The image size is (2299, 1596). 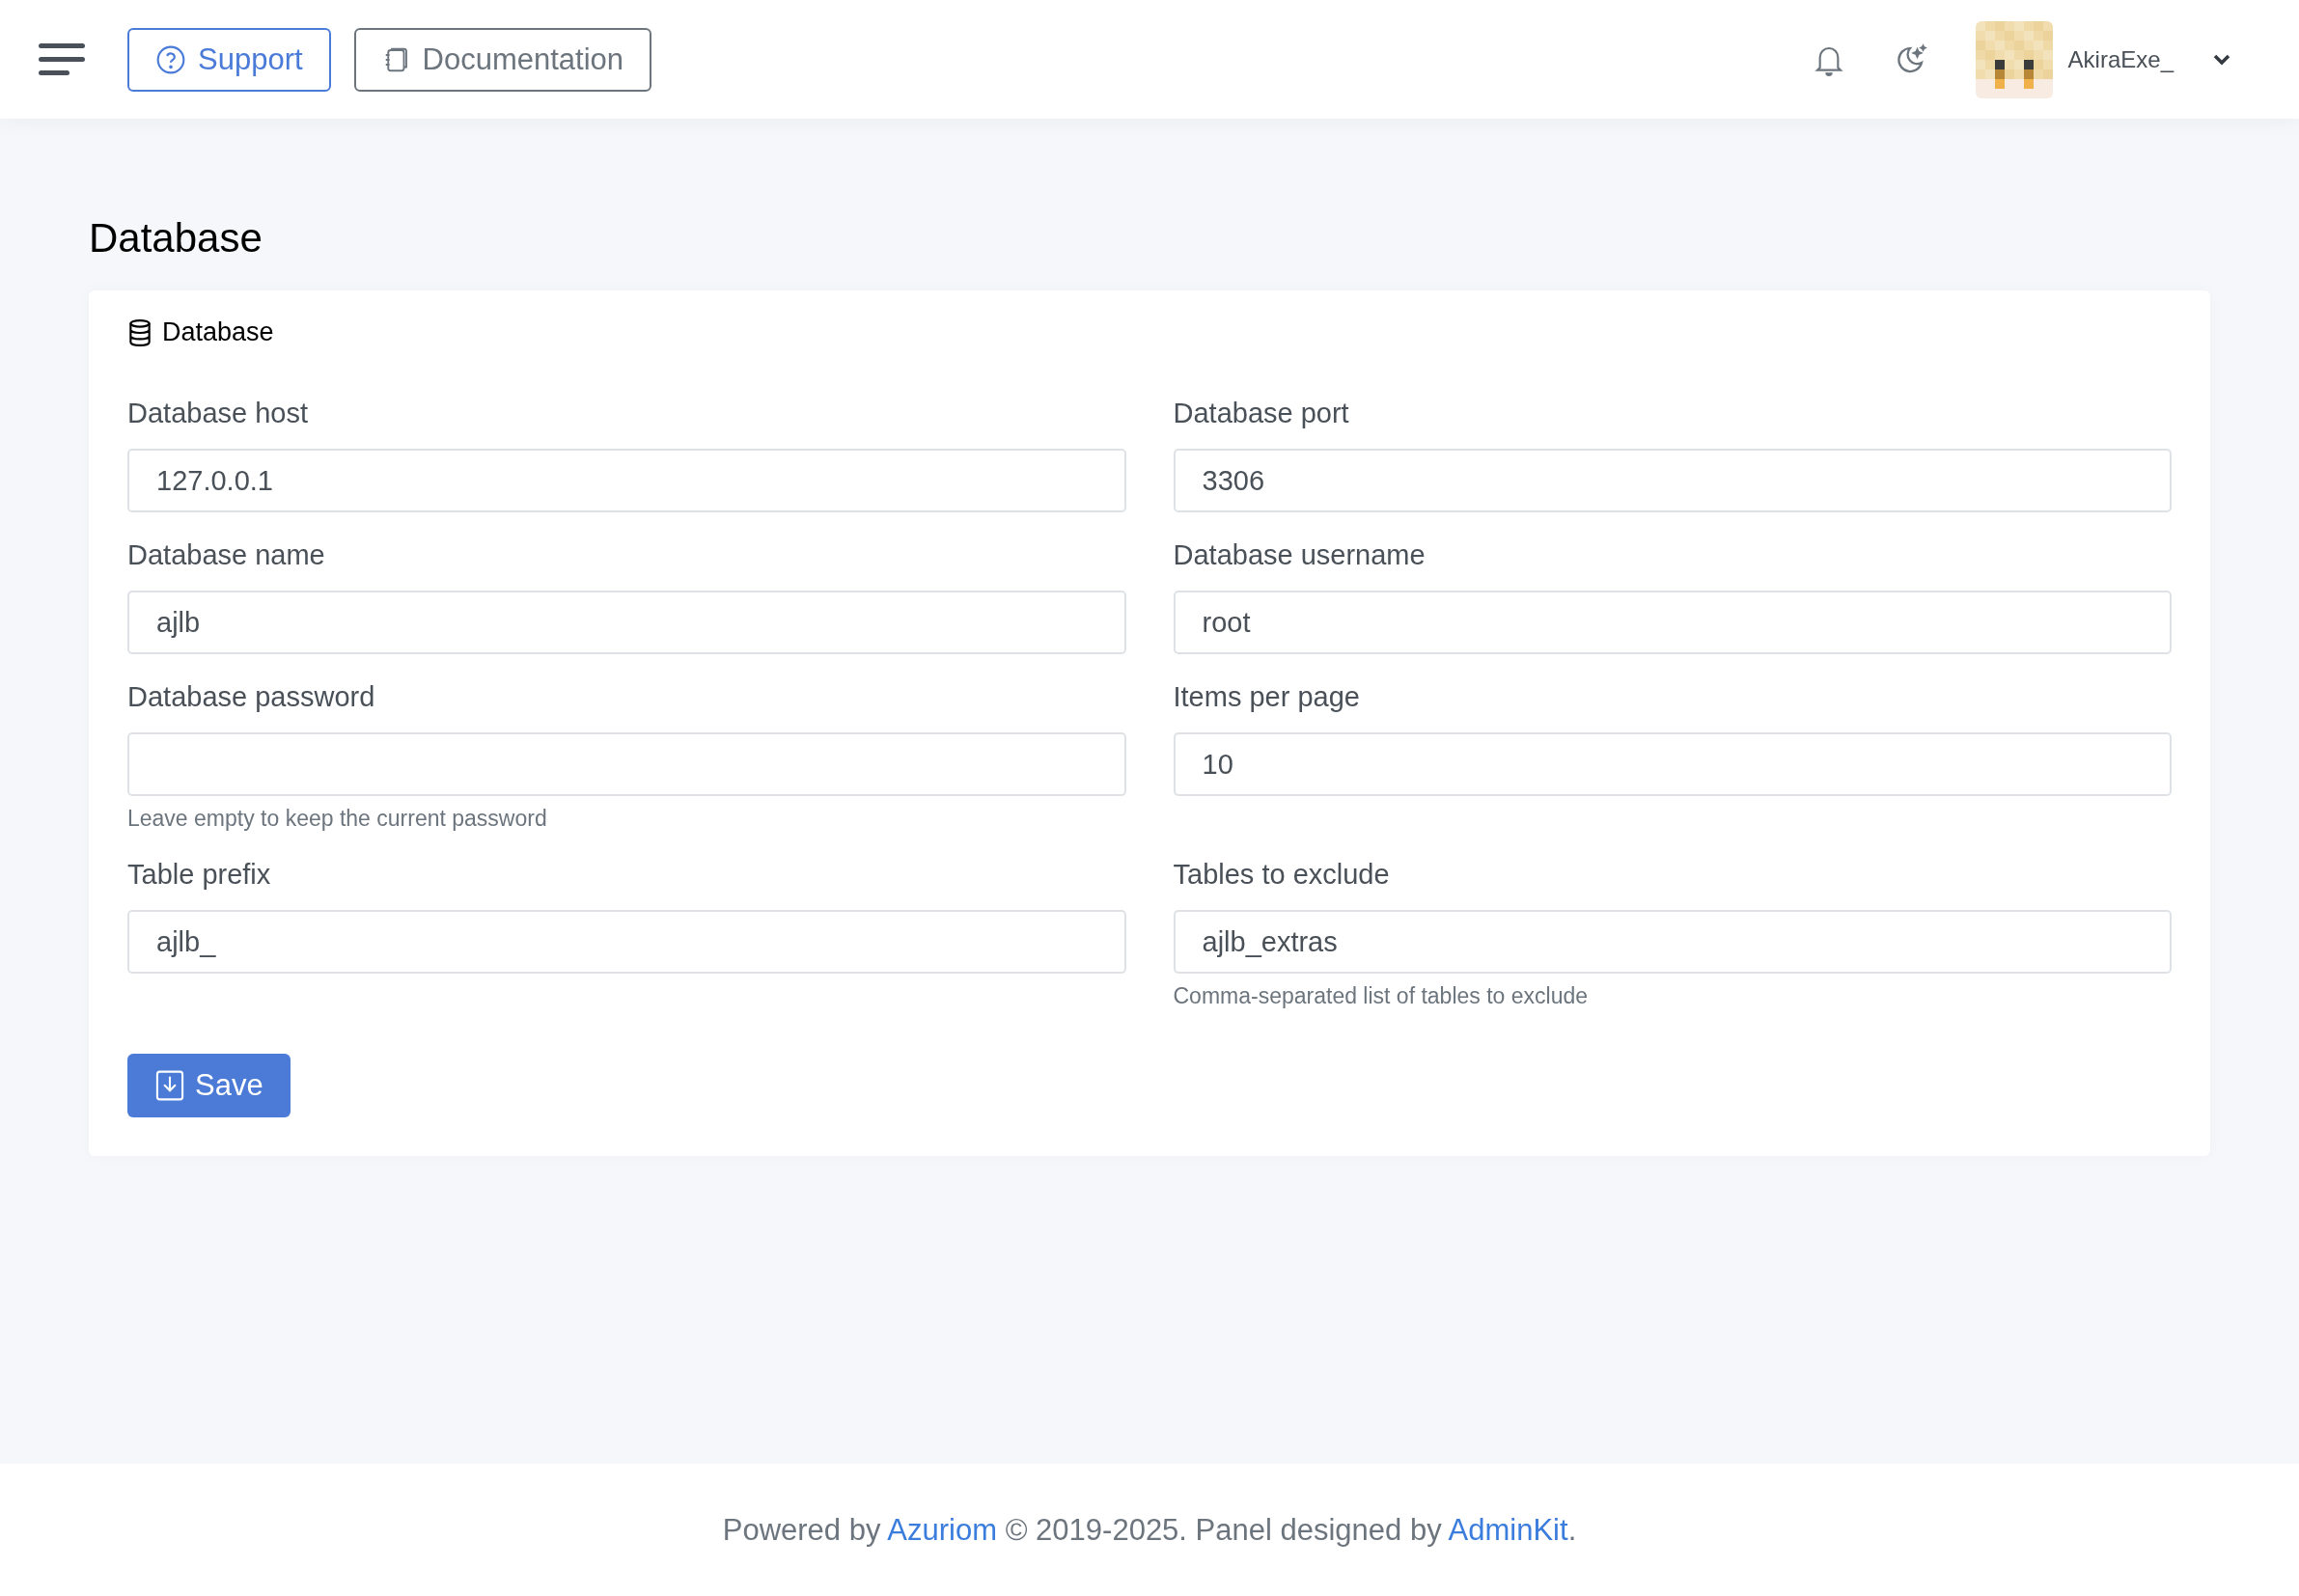 I want to click on footer-link: AdminKit, so click(x=1508, y=1530).